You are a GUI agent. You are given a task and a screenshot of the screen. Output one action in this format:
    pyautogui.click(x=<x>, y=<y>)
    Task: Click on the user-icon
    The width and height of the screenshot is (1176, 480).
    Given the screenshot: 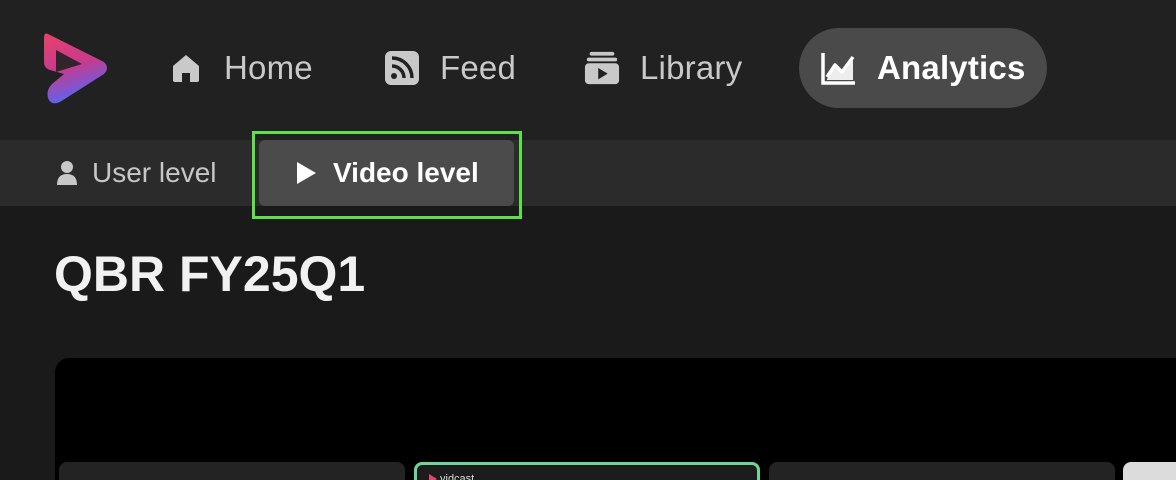 What is the action you would take?
    pyautogui.click(x=68, y=173)
    